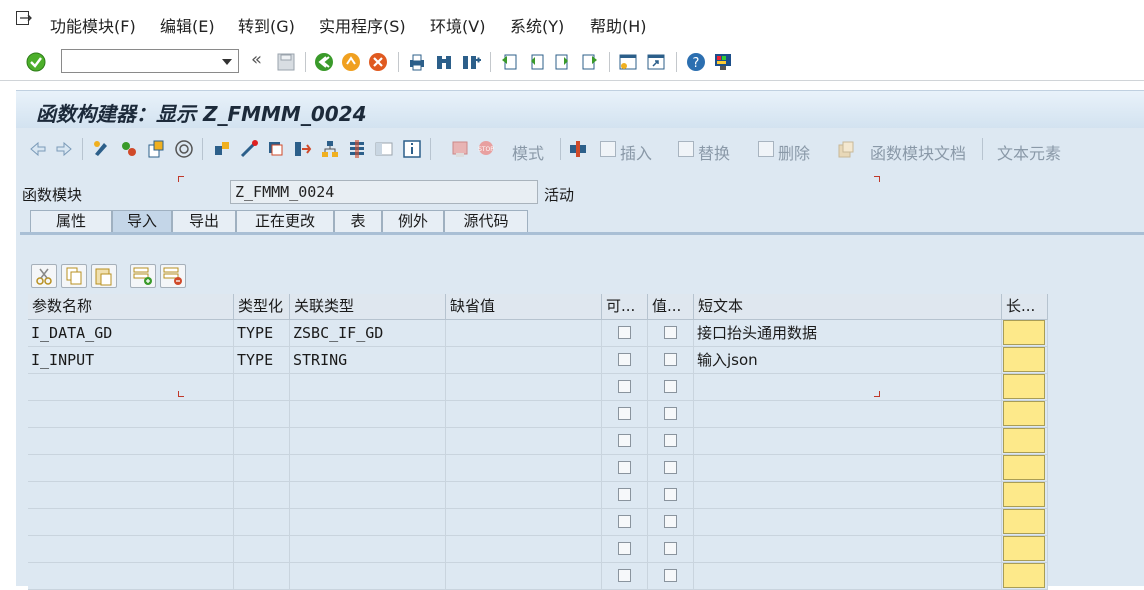  Describe the element at coordinates (417, 62) in the screenshot. I see `print-icon` at that location.